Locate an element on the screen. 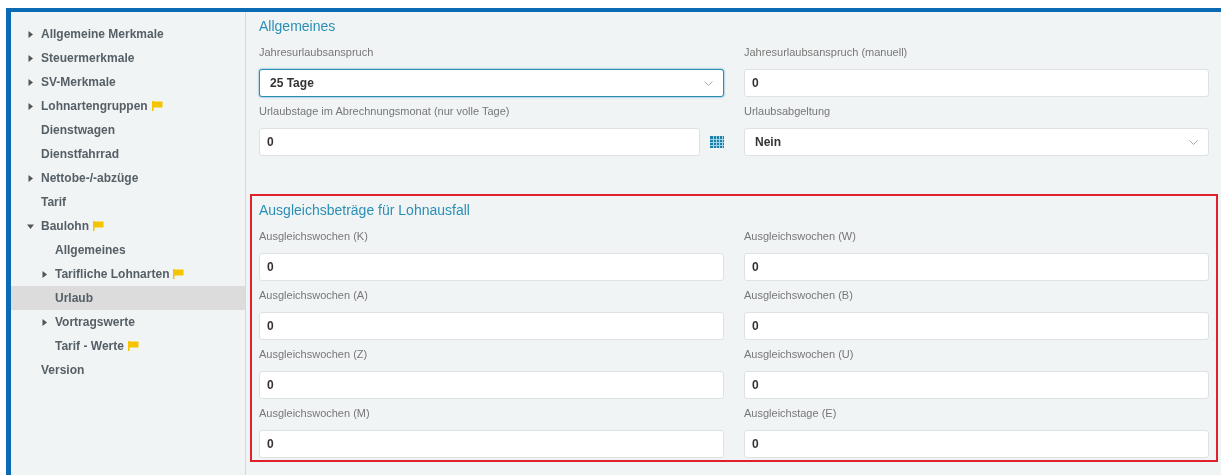 This screenshot has height=475, width=1221. tree-item: Nettobe-/-abzüge is located at coordinates (128, 178).